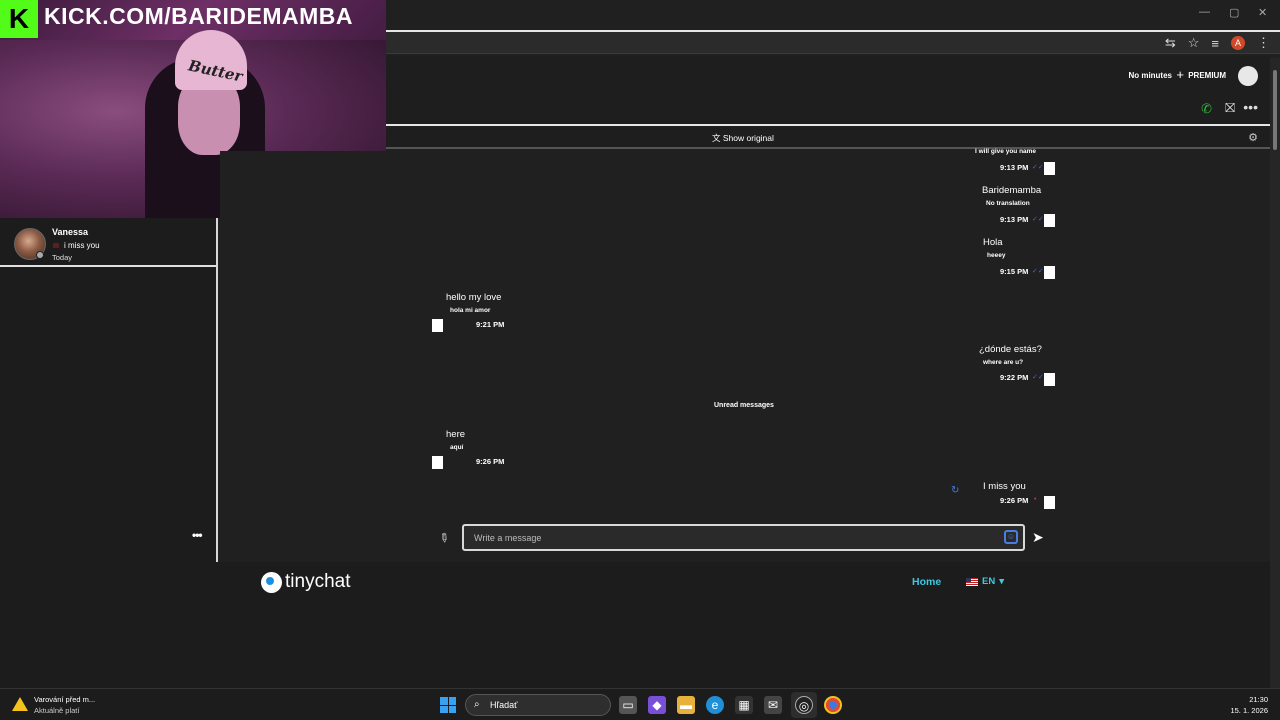 This screenshot has width=1280, height=720. I want to click on kick-channel-url: KICK.COM/BARIDEMAMBA, so click(198, 16).